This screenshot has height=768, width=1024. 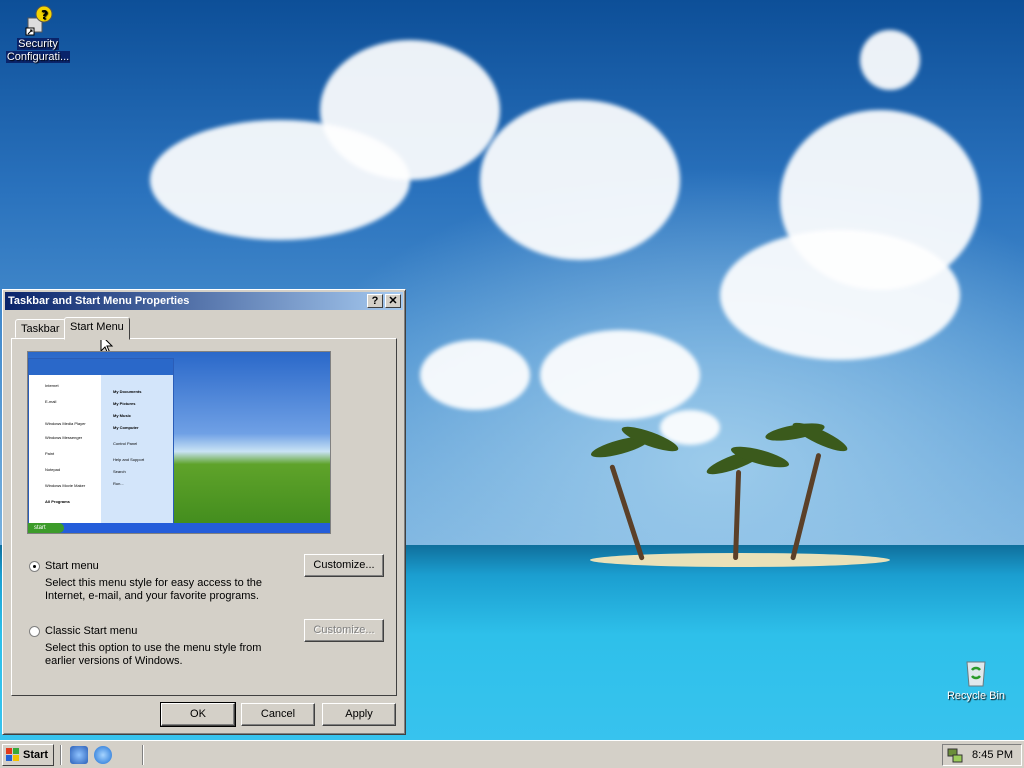 What do you see at coordinates (393, 301) in the screenshot?
I see `close-button: ✕` at bounding box center [393, 301].